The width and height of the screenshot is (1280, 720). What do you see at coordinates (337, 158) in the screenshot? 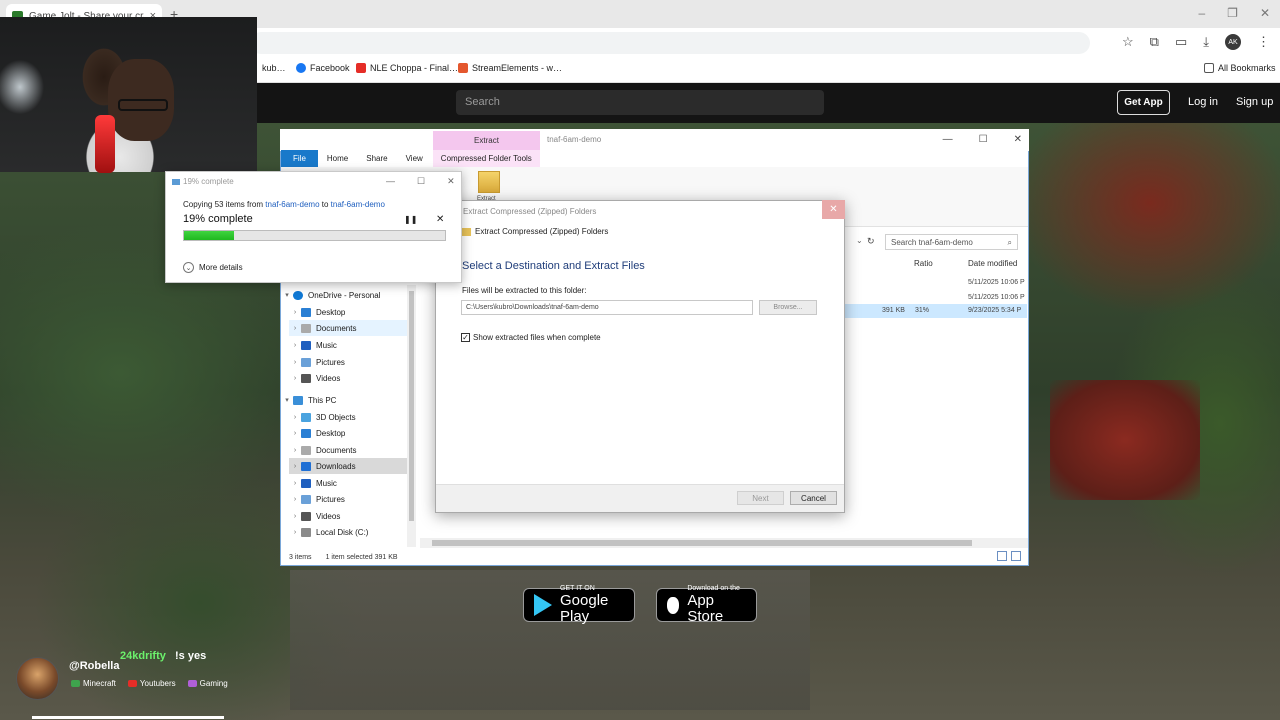
I see `tab-home: Home` at bounding box center [337, 158].